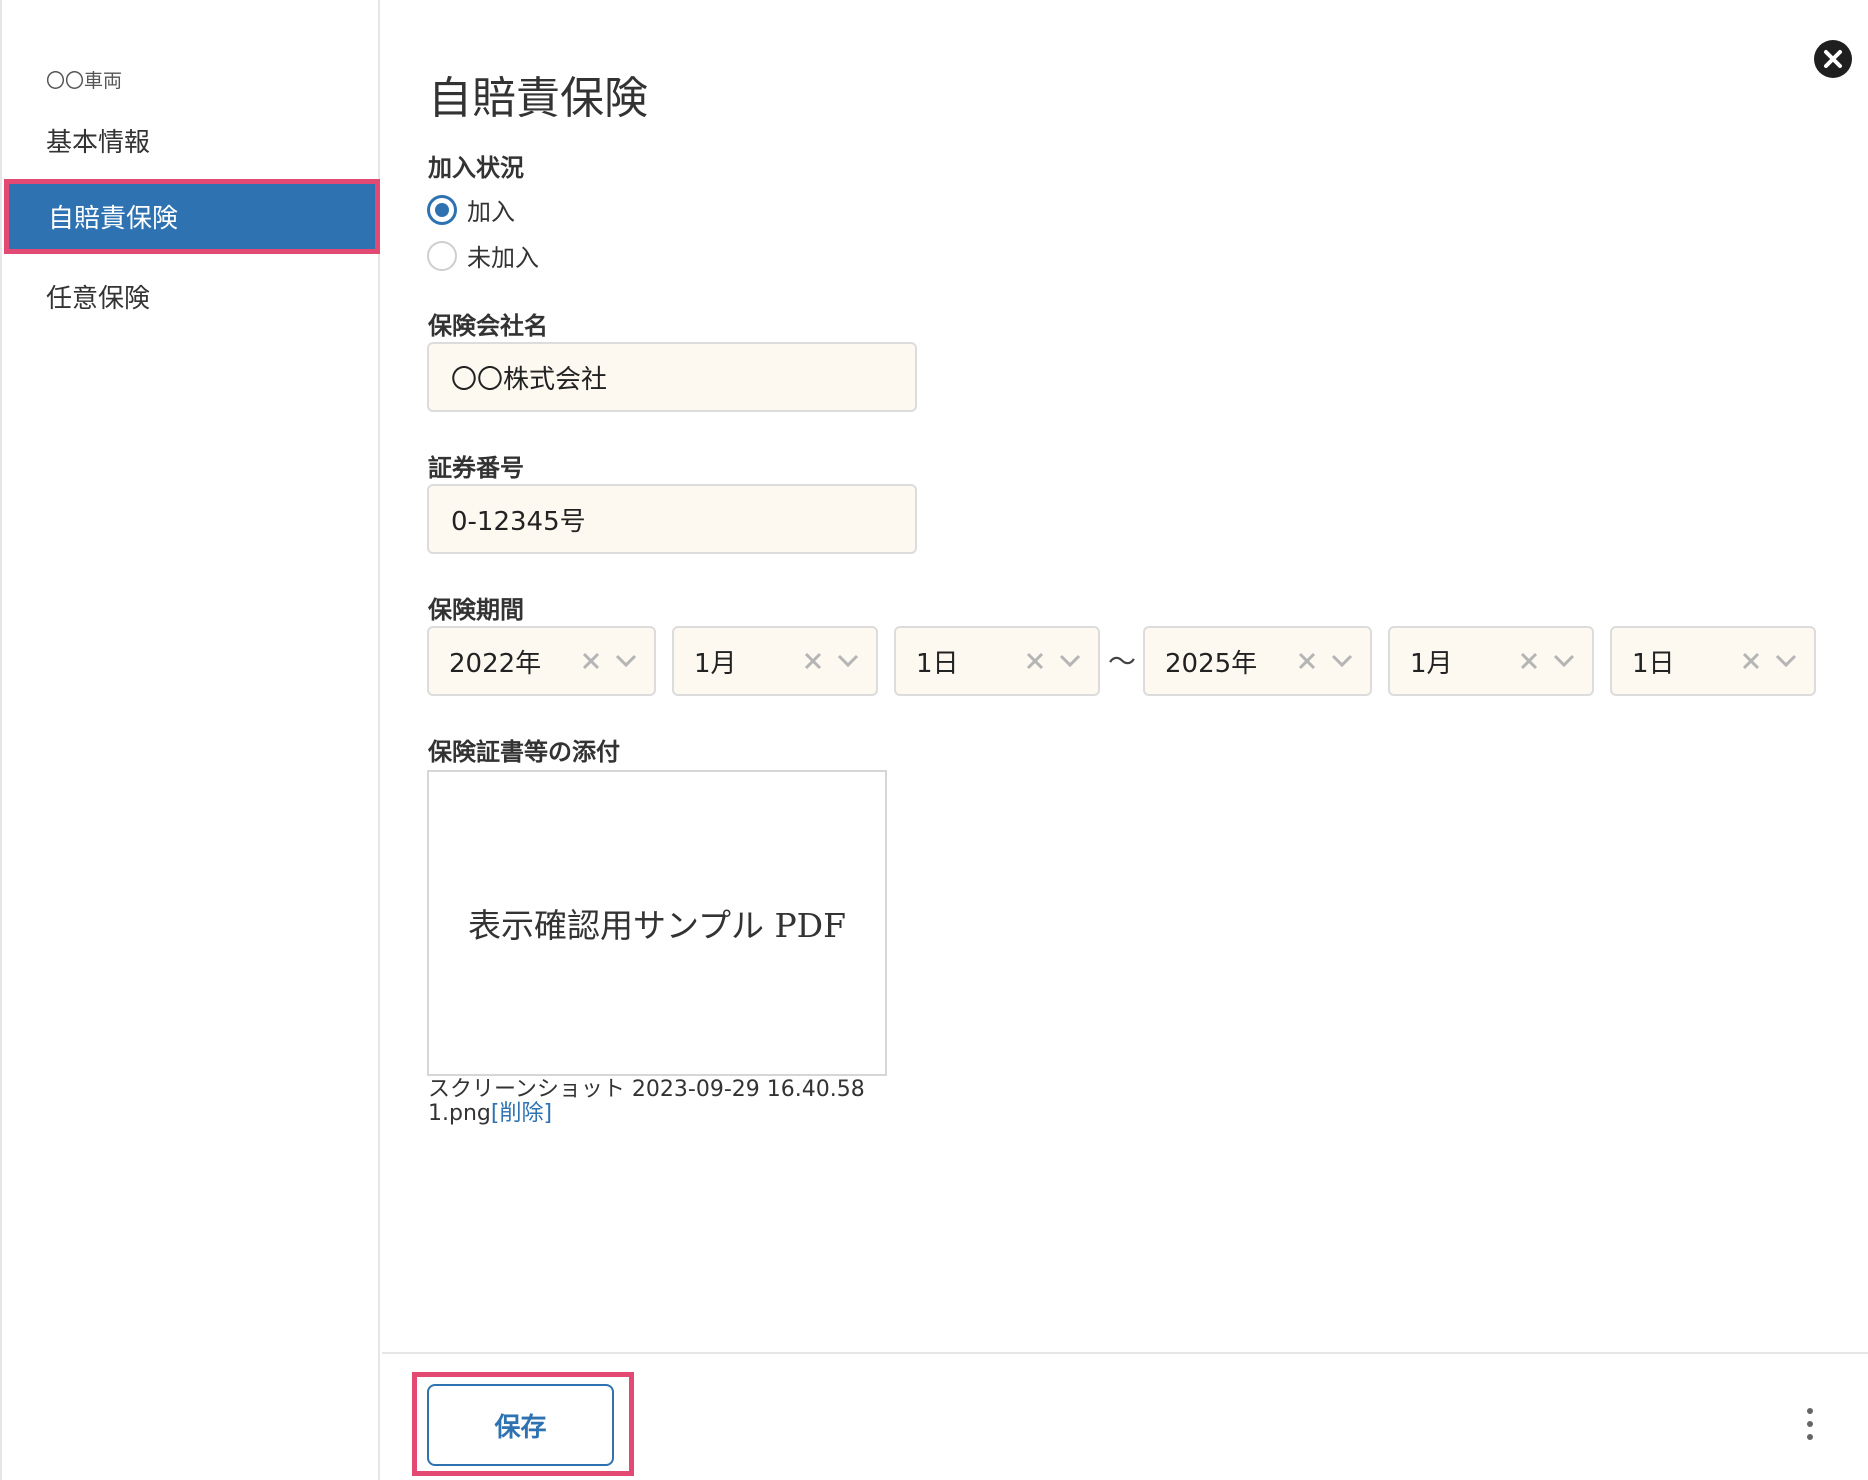 The height and width of the screenshot is (1480, 1868). What do you see at coordinates (190, 140) in the screenshot?
I see `sidebar-item-basic-info: 基本情報` at bounding box center [190, 140].